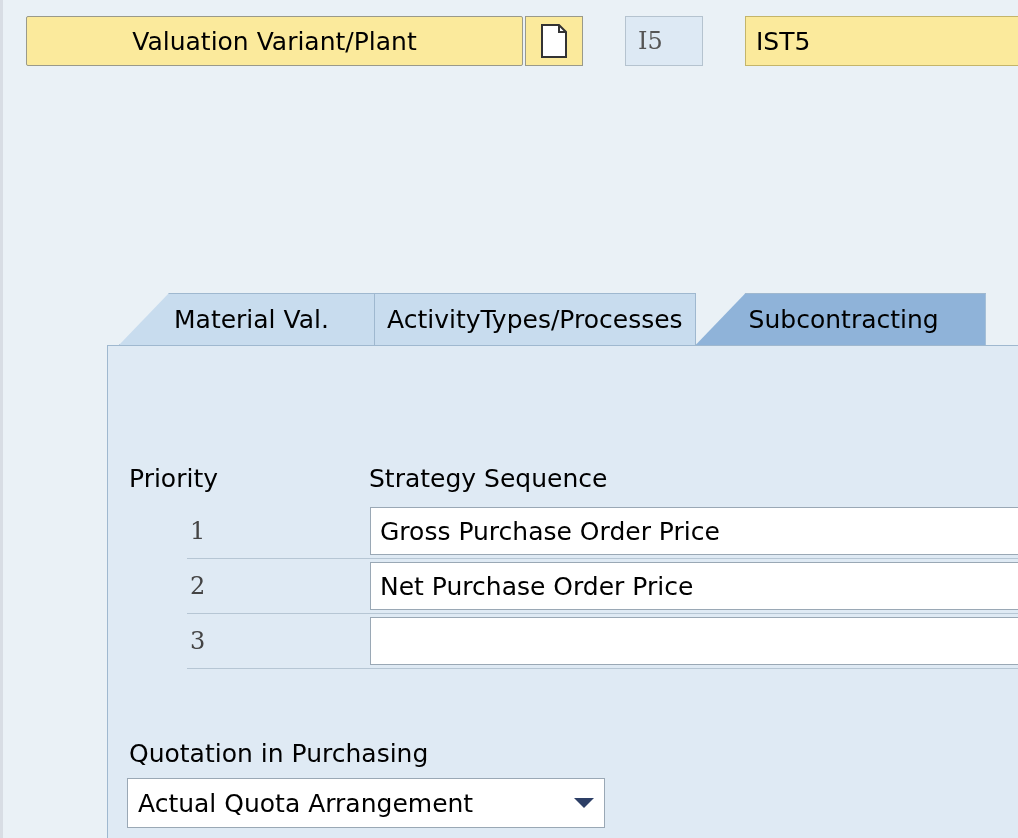  Describe the element at coordinates (279, 753) in the screenshot. I see `quotation-label: Quotation in Purchasing` at that location.